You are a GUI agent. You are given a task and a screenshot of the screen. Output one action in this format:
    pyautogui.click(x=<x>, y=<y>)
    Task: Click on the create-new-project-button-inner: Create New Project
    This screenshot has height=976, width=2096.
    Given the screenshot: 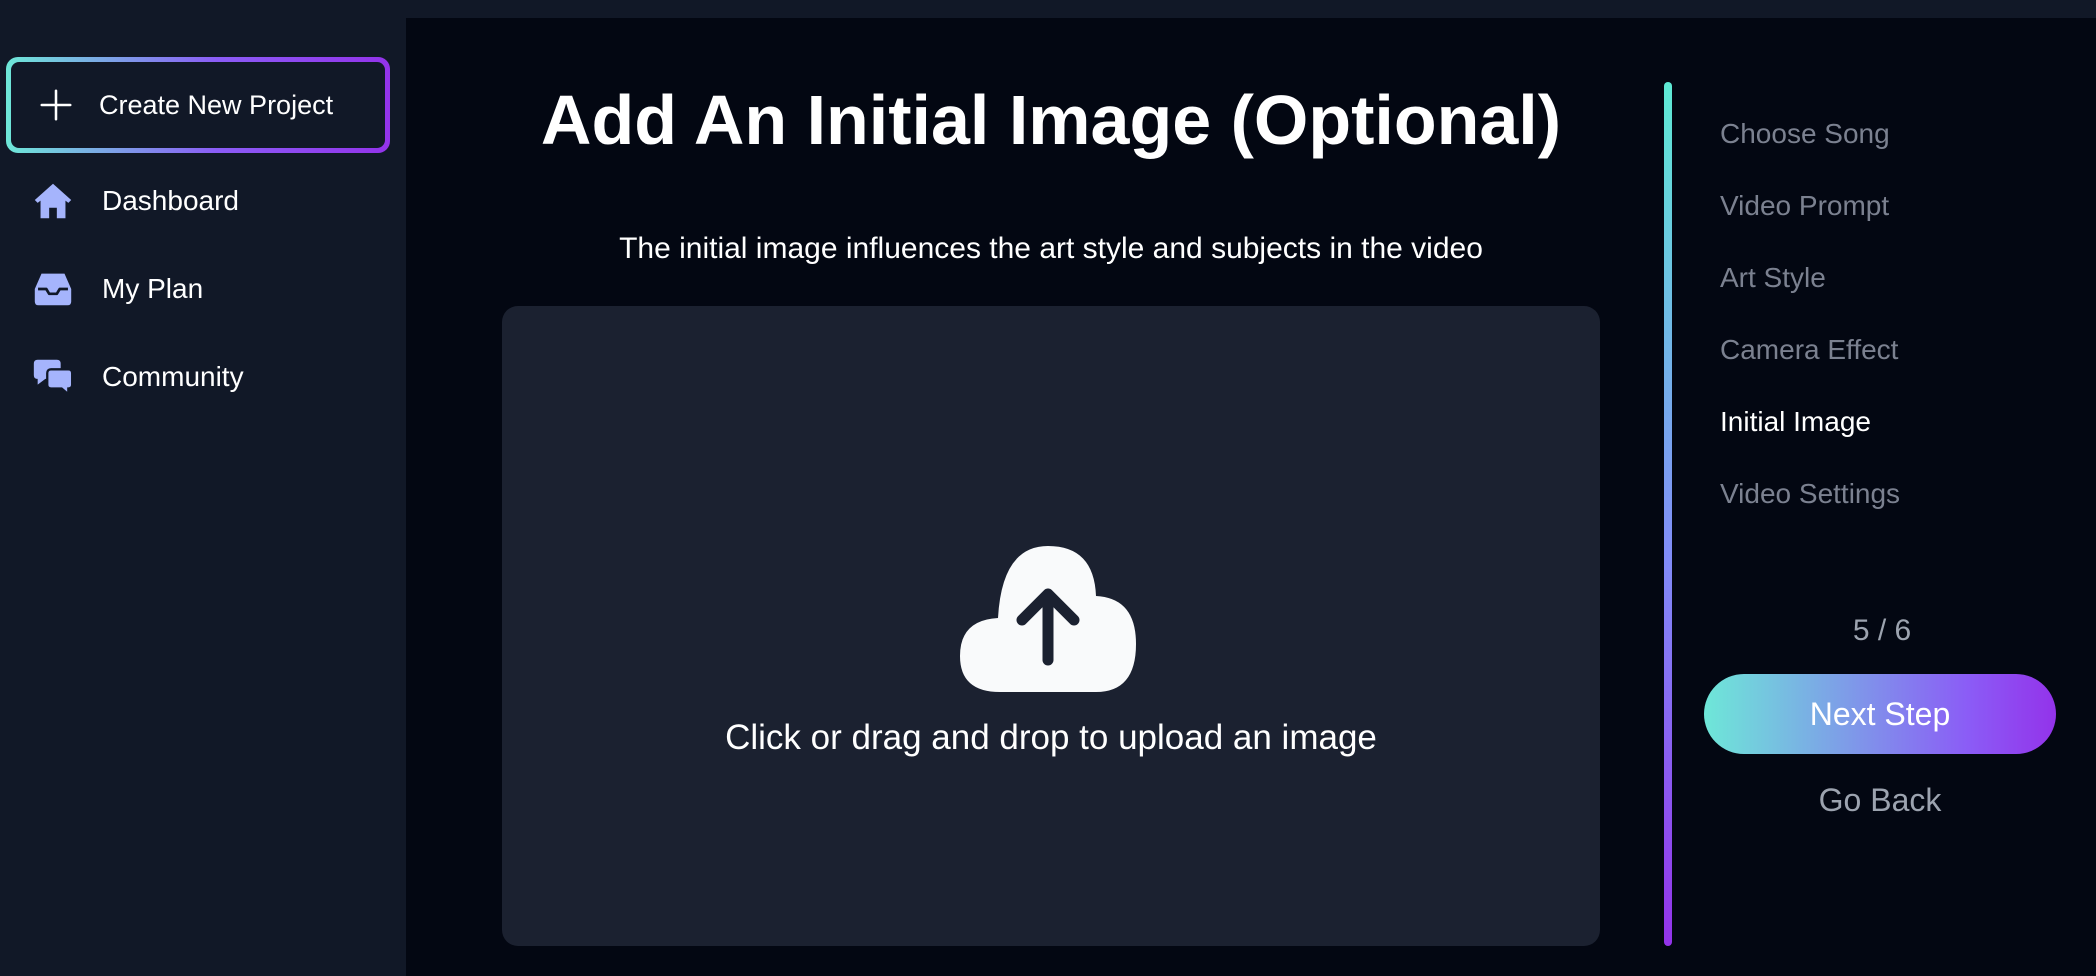 What is the action you would take?
    pyautogui.click(x=198, y=105)
    